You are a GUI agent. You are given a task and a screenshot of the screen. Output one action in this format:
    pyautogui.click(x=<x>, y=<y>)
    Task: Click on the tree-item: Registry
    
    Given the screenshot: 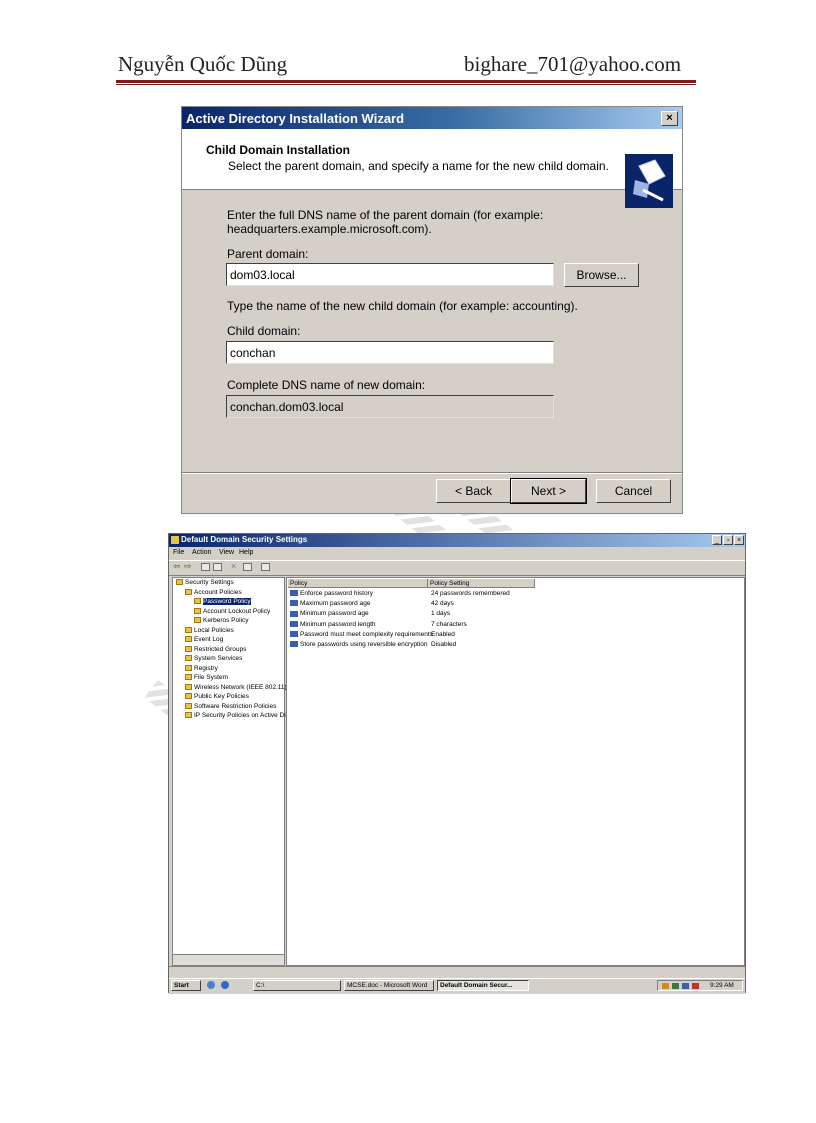 What is the action you would take?
    pyautogui.click(x=201, y=668)
    